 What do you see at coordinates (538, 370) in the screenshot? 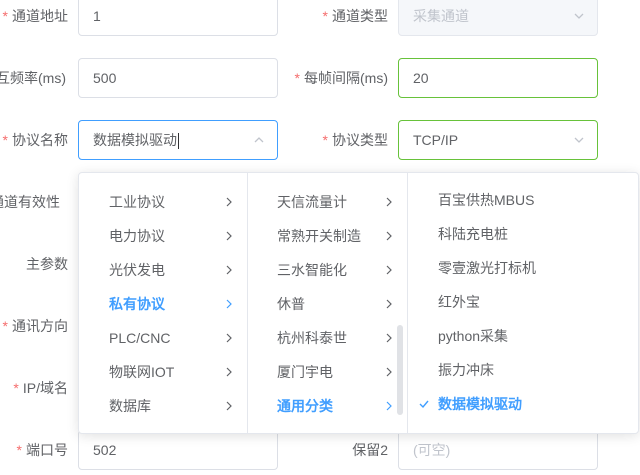
I see `cascader-option: 振力冲床` at bounding box center [538, 370].